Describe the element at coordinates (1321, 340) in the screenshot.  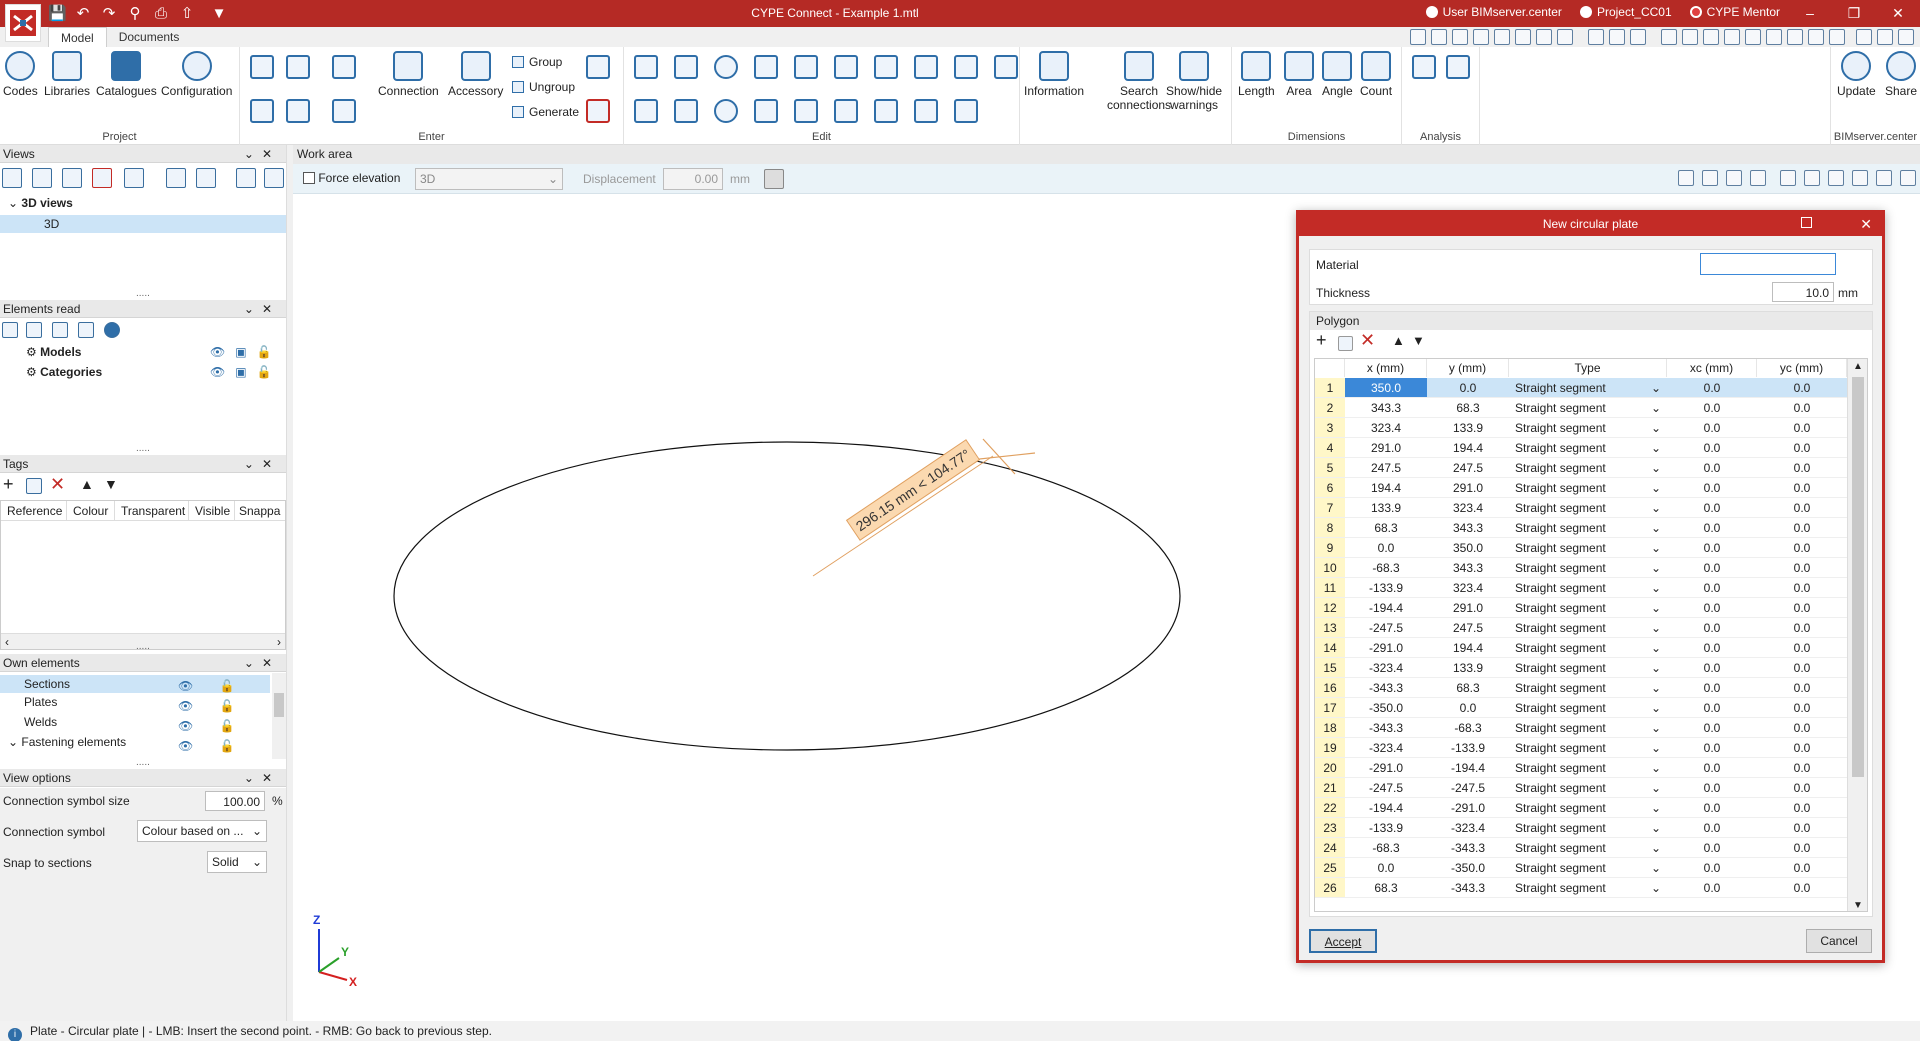
I see `add-vertex-icon: +` at that location.